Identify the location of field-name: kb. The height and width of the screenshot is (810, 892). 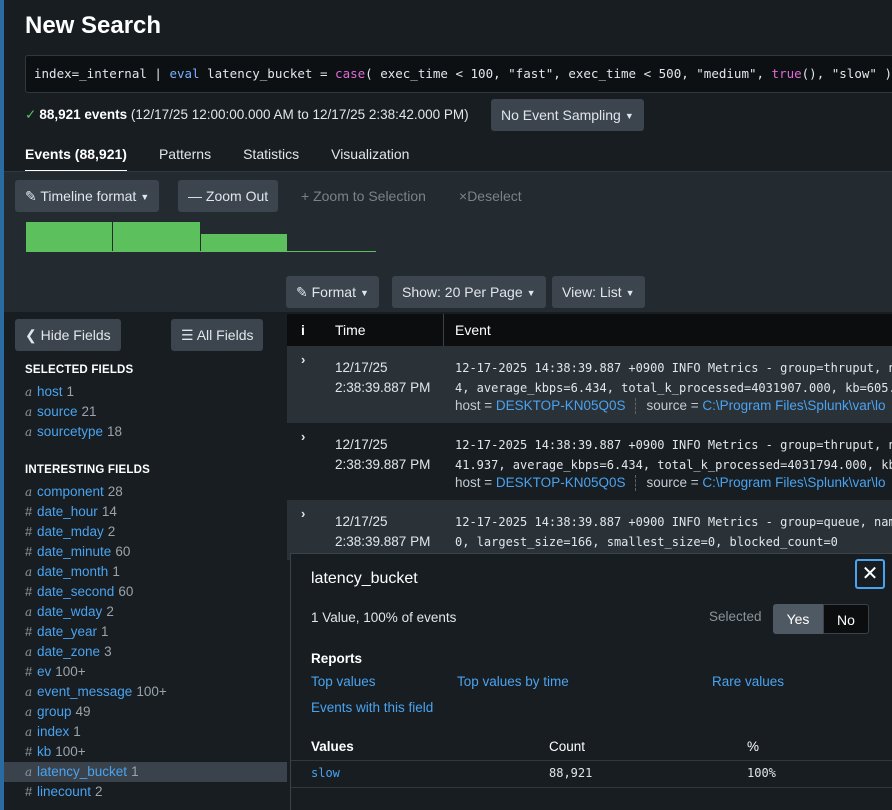
(44, 751).